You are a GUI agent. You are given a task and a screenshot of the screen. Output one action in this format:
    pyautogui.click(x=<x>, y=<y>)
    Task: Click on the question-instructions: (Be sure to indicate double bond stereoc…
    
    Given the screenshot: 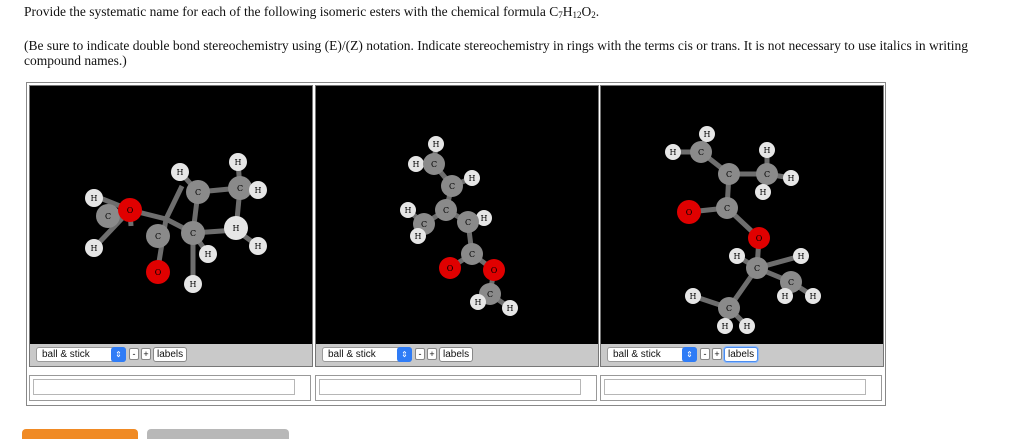 What is the action you would take?
    pyautogui.click(x=496, y=53)
    